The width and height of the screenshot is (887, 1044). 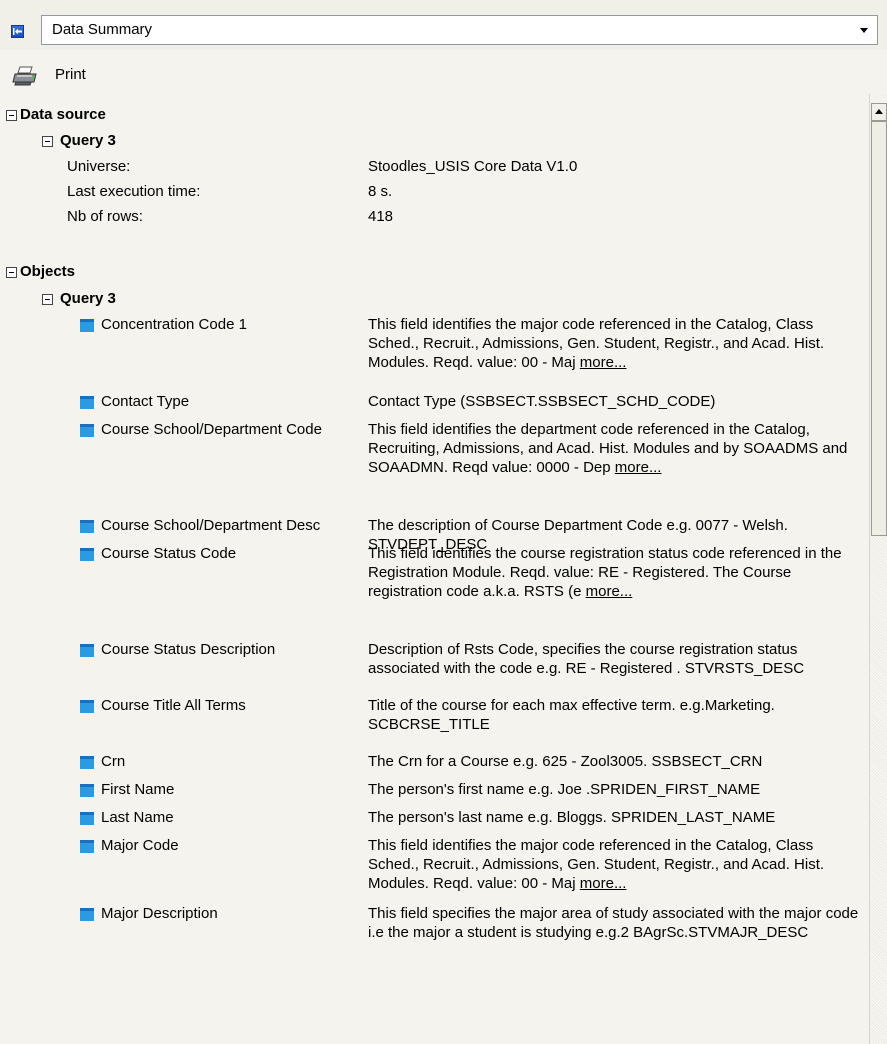 I want to click on objects-heading: Objects, so click(x=48, y=271).